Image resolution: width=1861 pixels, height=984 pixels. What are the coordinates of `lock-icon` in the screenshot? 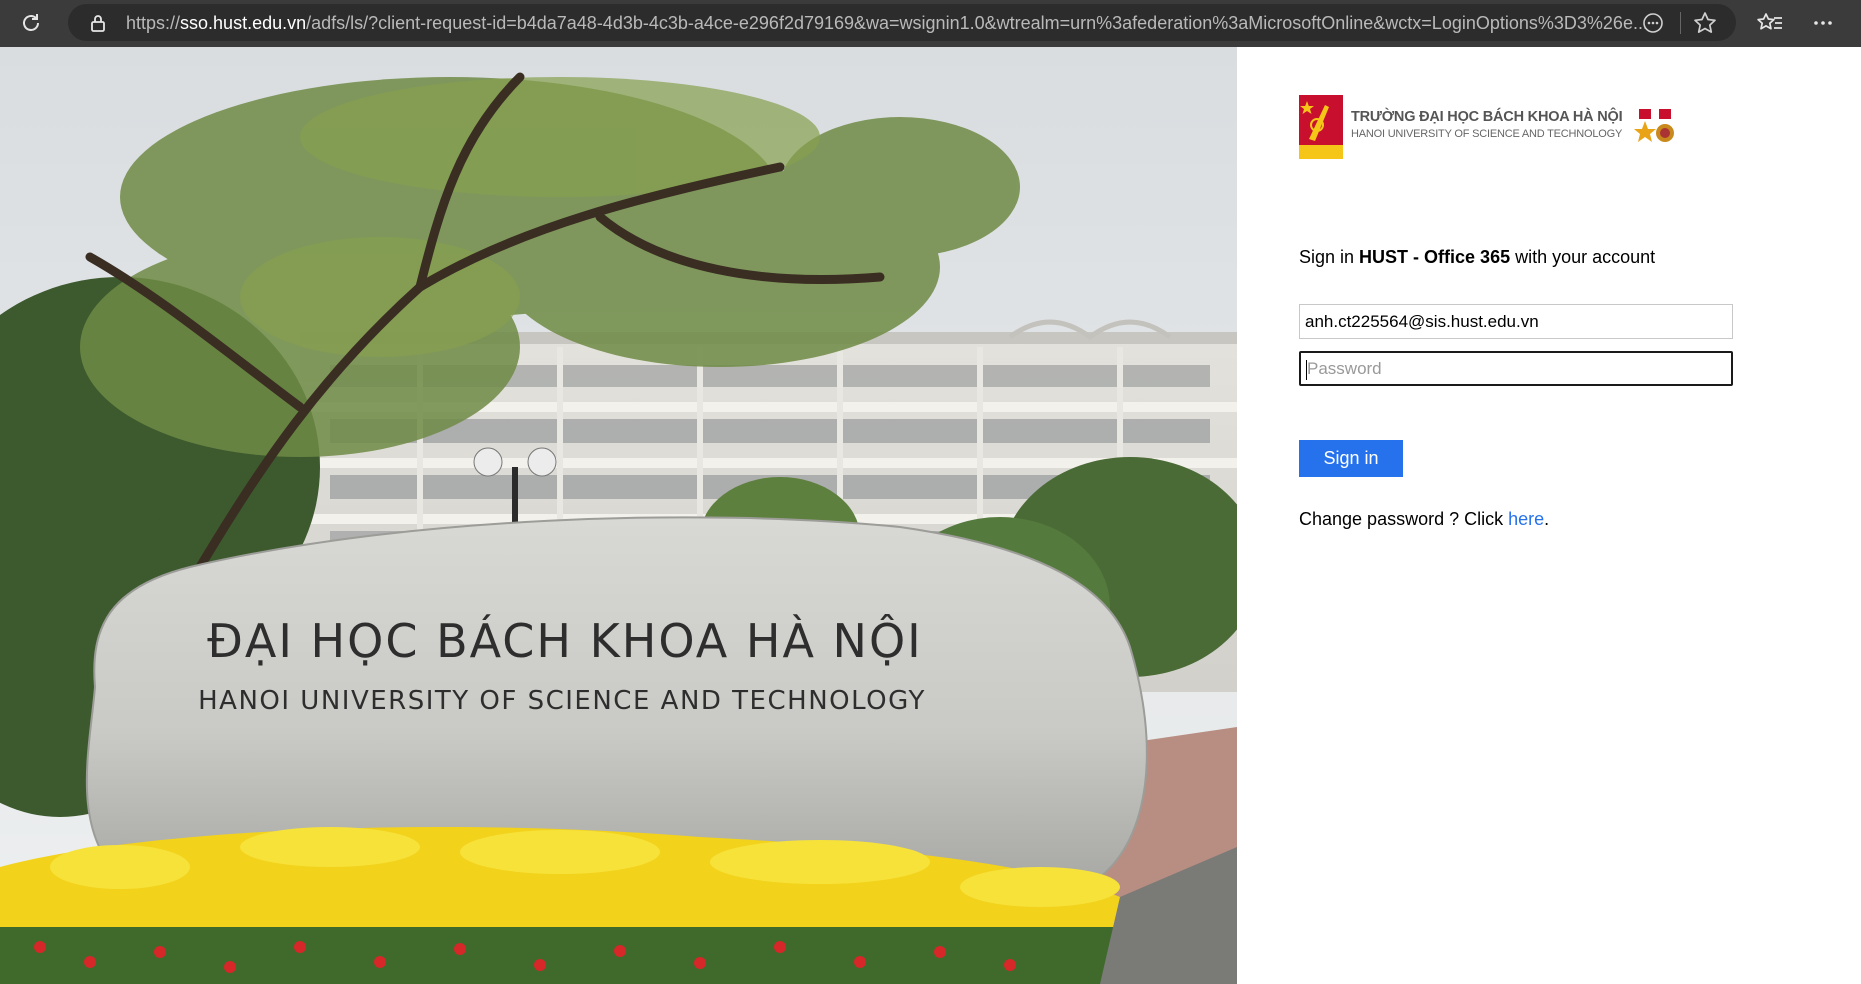 It's located at (98, 23).